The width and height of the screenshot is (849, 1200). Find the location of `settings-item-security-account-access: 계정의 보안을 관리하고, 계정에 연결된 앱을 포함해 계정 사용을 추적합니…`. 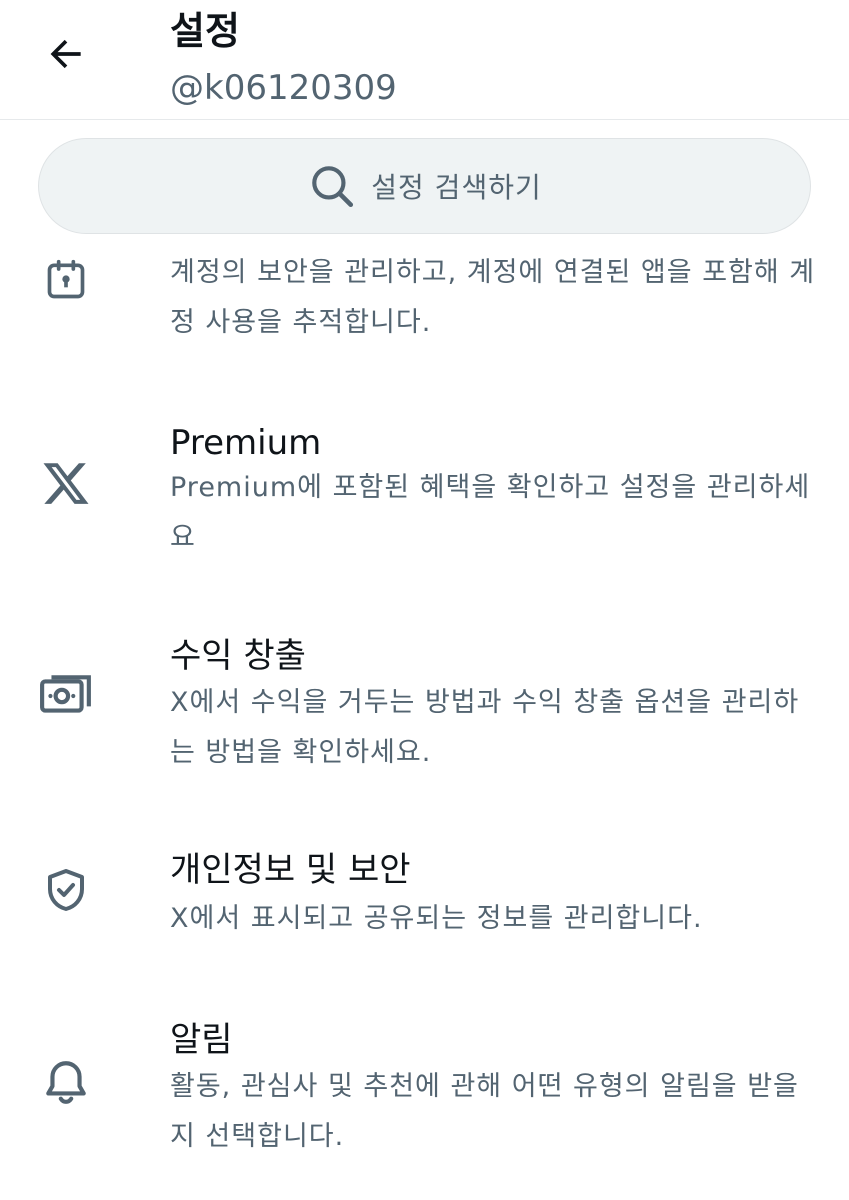

settings-item-security-account-access: 계정의 보안을 관리하고, 계정에 연결된 앱을 포함해 계정 사용을 추적합니… is located at coordinates (424, 300).